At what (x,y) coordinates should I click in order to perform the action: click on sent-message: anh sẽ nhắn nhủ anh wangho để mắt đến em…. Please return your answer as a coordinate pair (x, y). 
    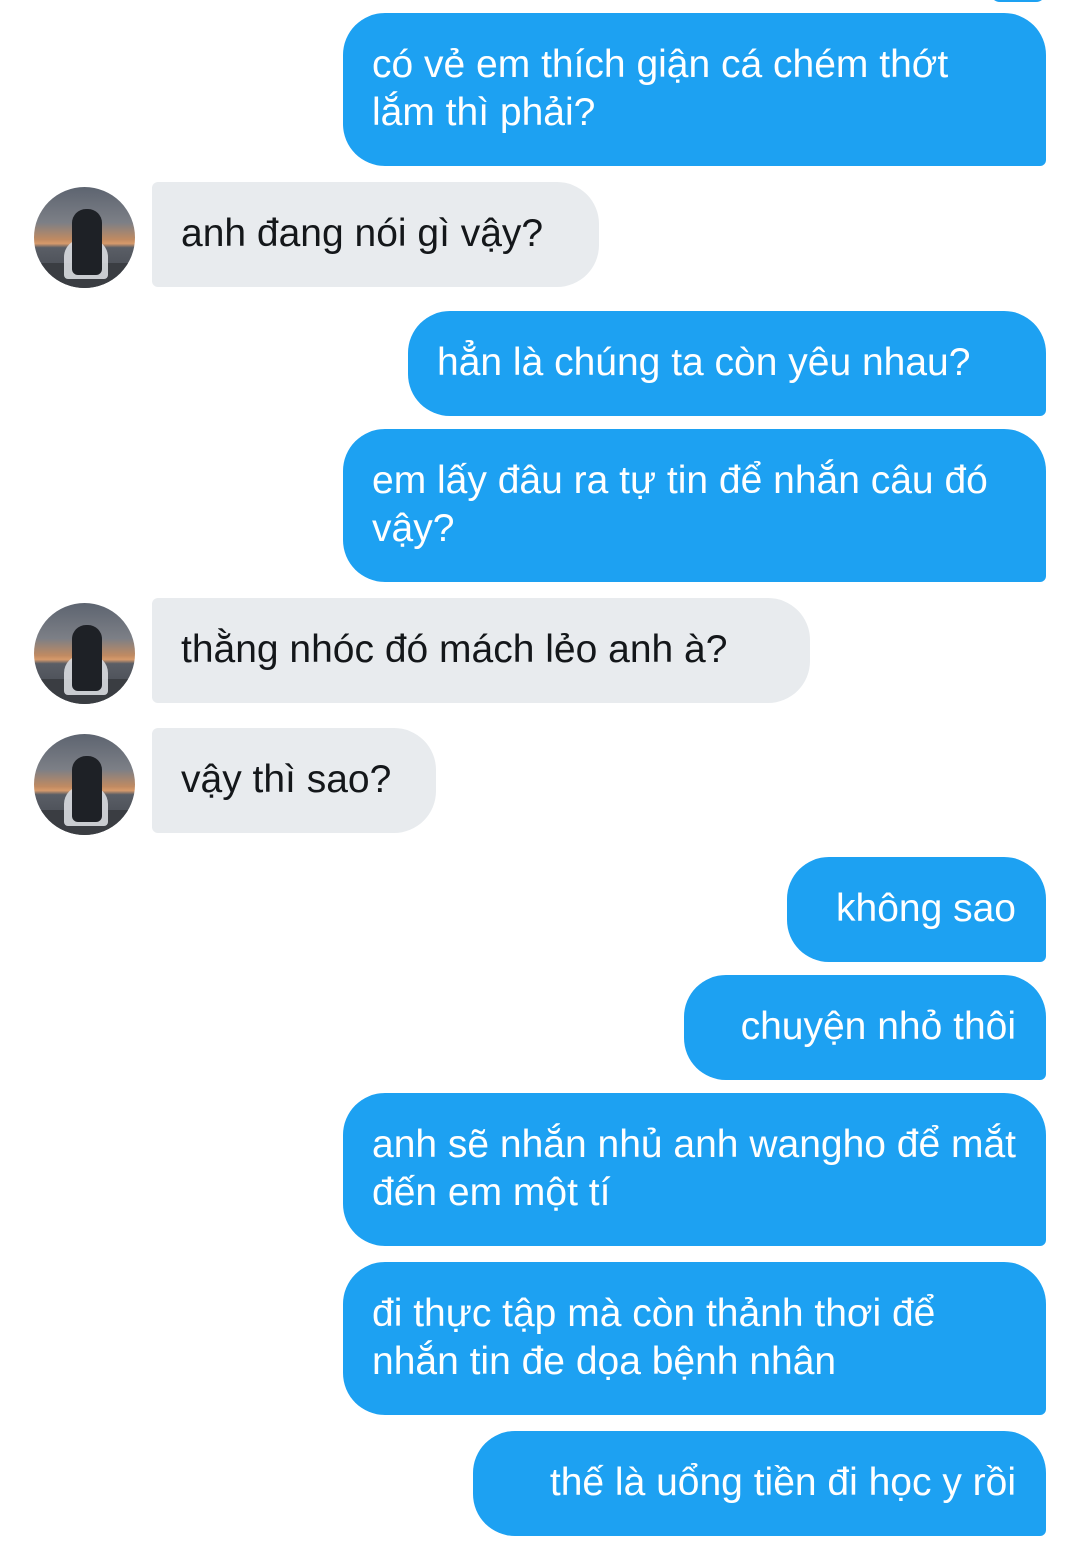
    Looking at the image, I should click on (694, 1169).